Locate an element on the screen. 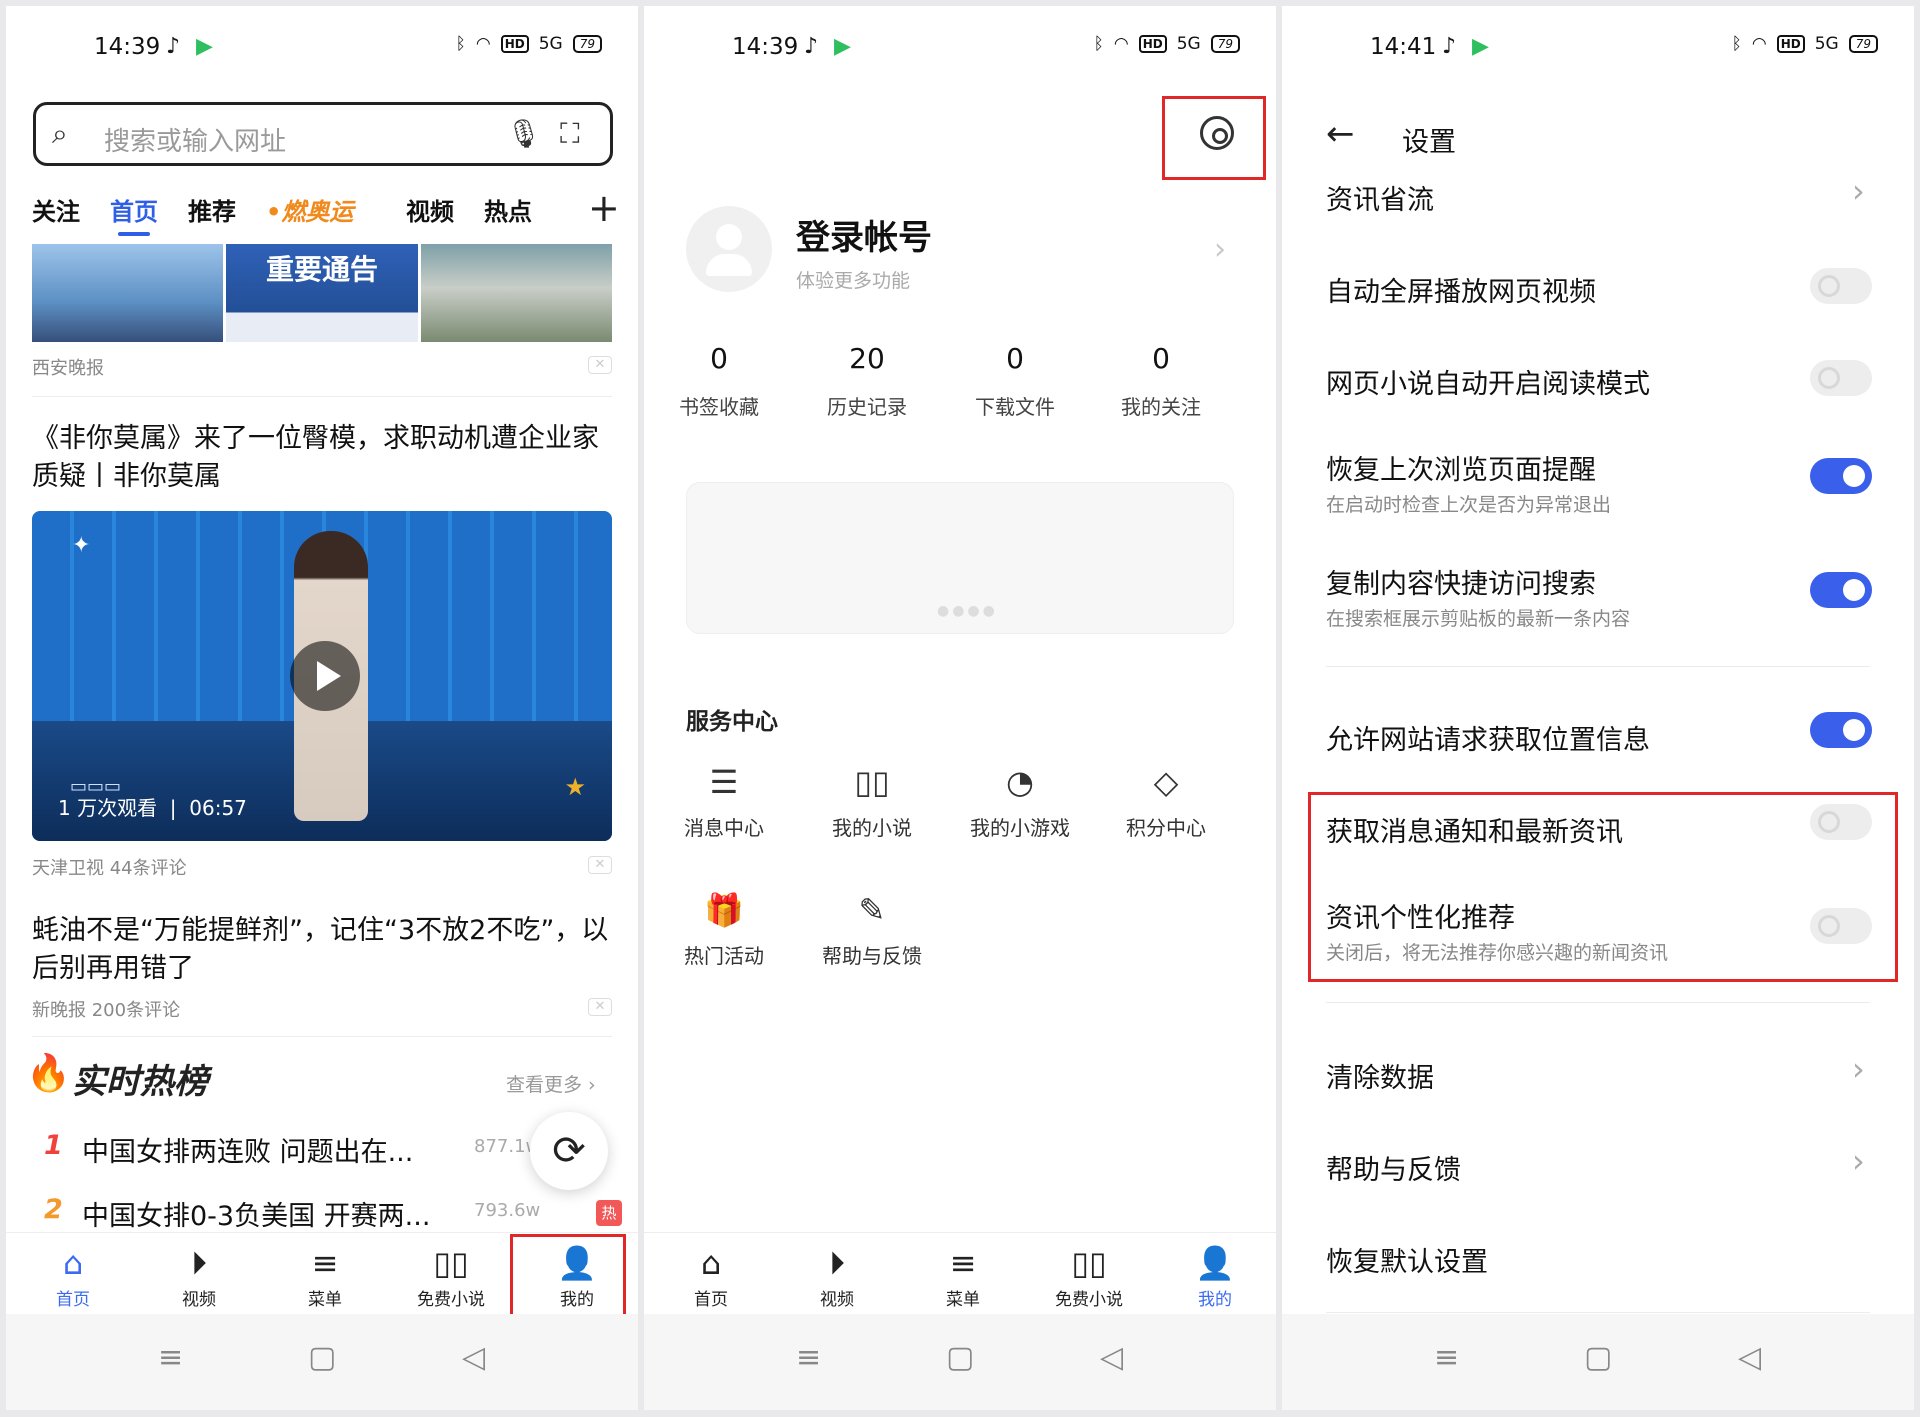 The image size is (1920, 1417). service-events: 🎁 热门活动 is located at coordinates (724, 929).